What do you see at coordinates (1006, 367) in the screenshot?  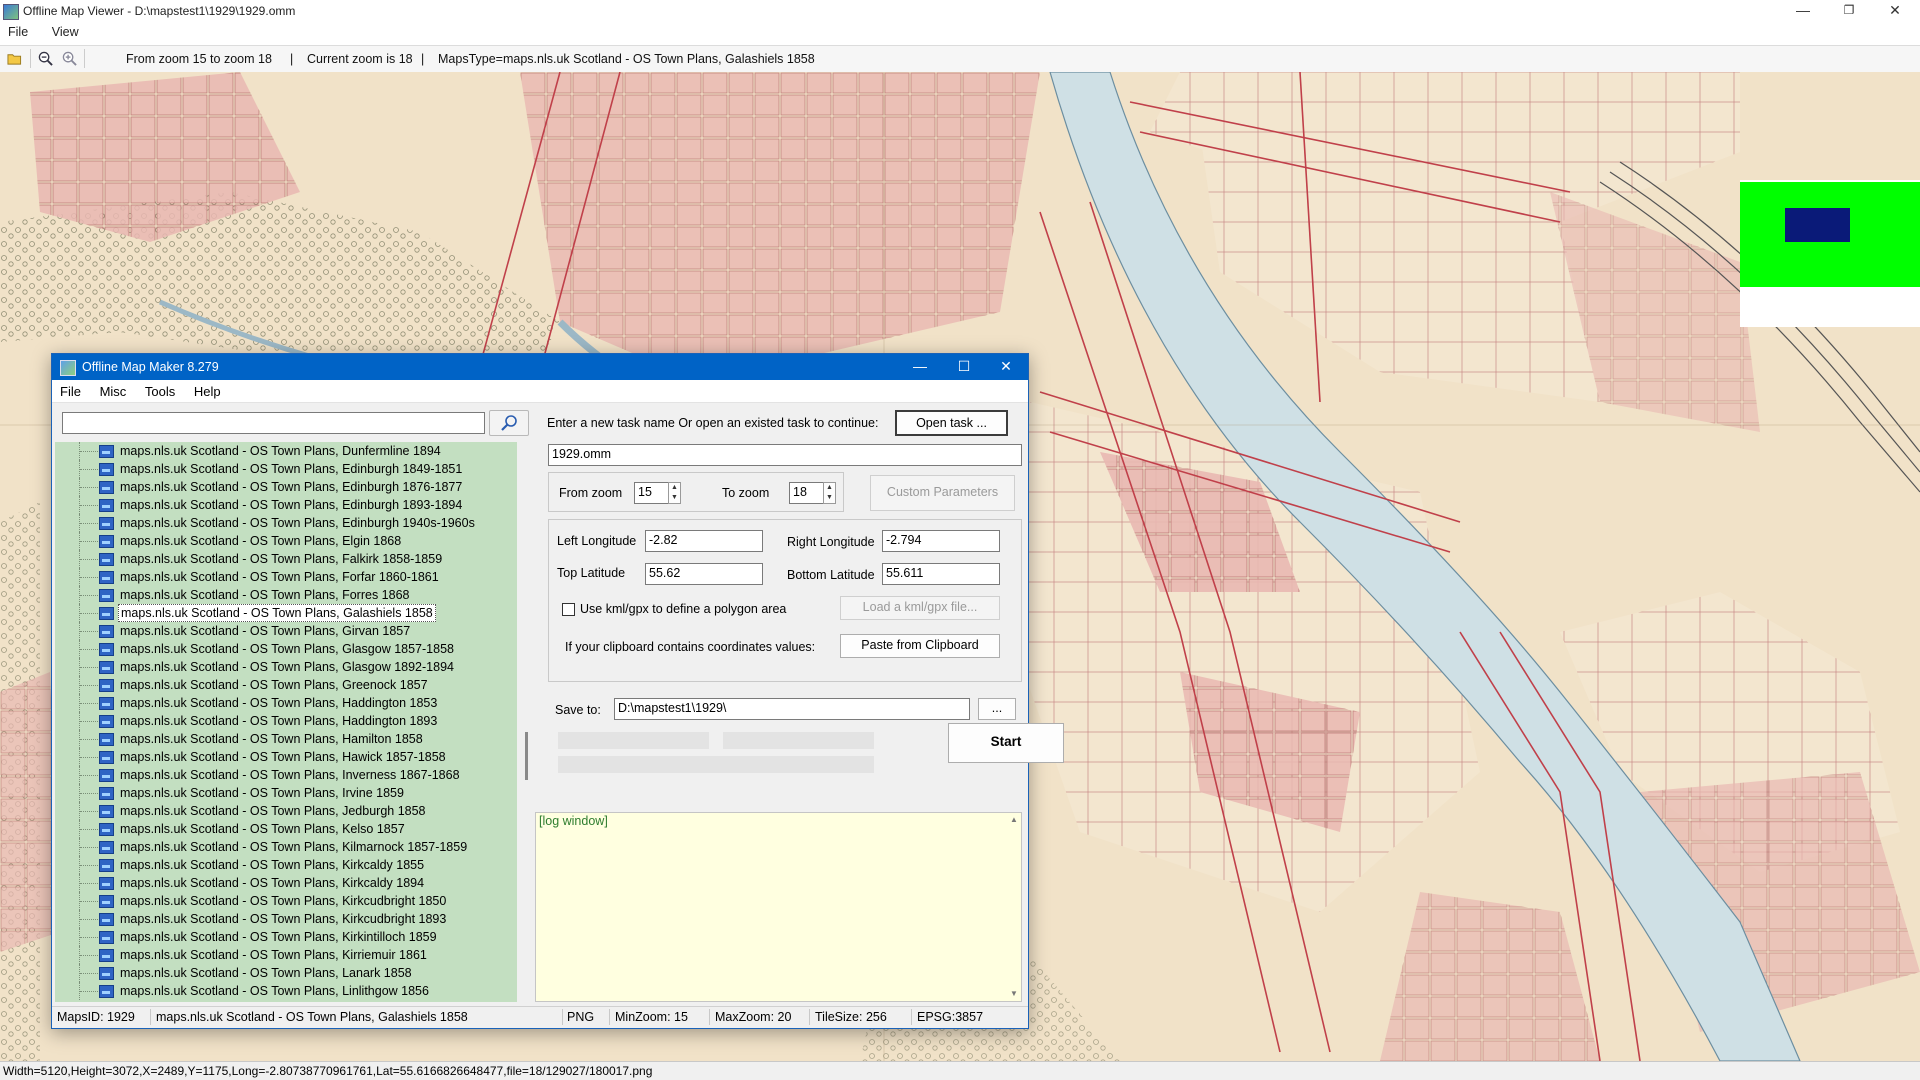 I see `dialog-close-button: ✕` at bounding box center [1006, 367].